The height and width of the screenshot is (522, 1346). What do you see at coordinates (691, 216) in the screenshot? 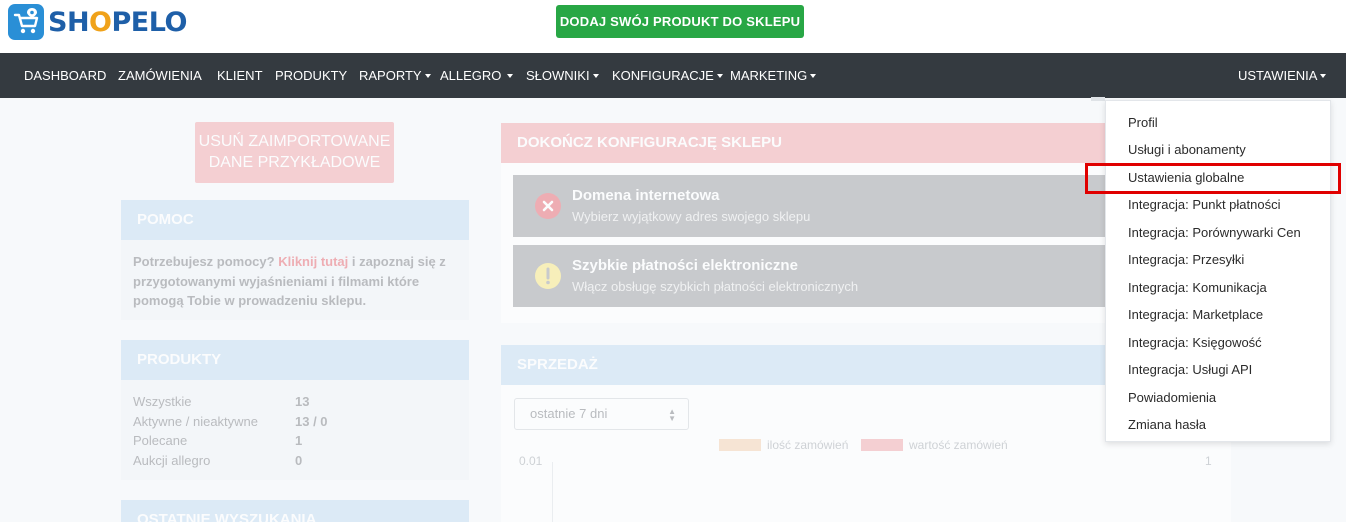
I see `task-subtitle: Wybierz wyjątkowy adres swojego sklepu` at bounding box center [691, 216].